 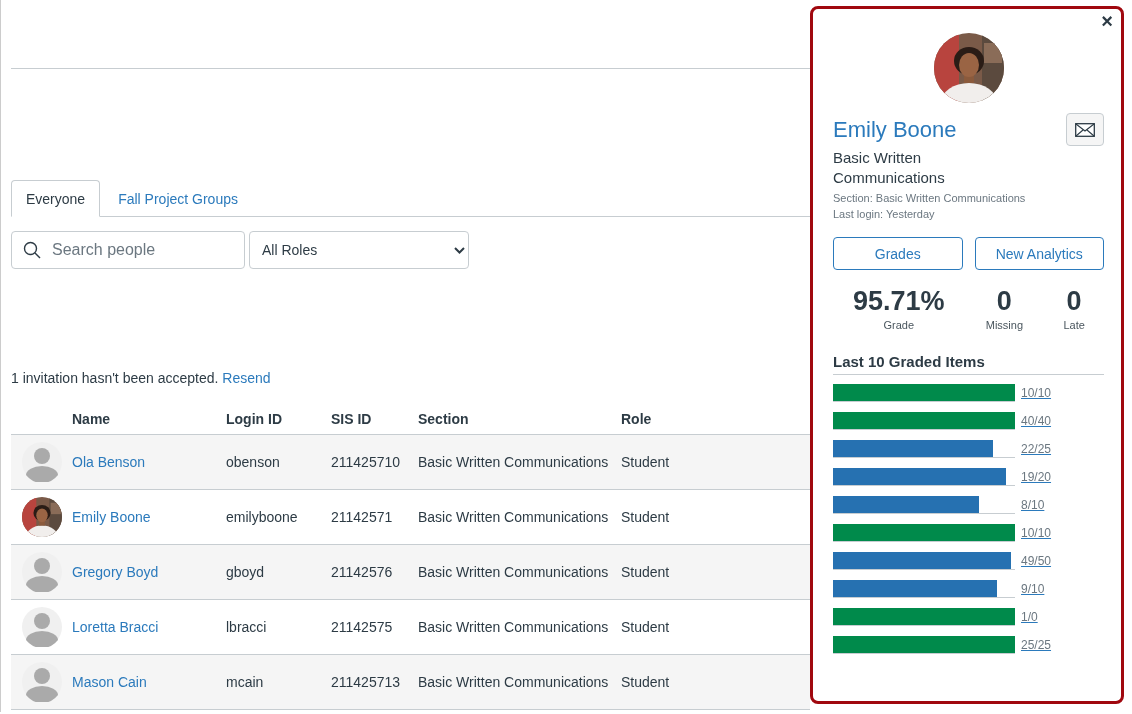 What do you see at coordinates (898, 301) in the screenshot?
I see `stat-value: 95.71%` at bounding box center [898, 301].